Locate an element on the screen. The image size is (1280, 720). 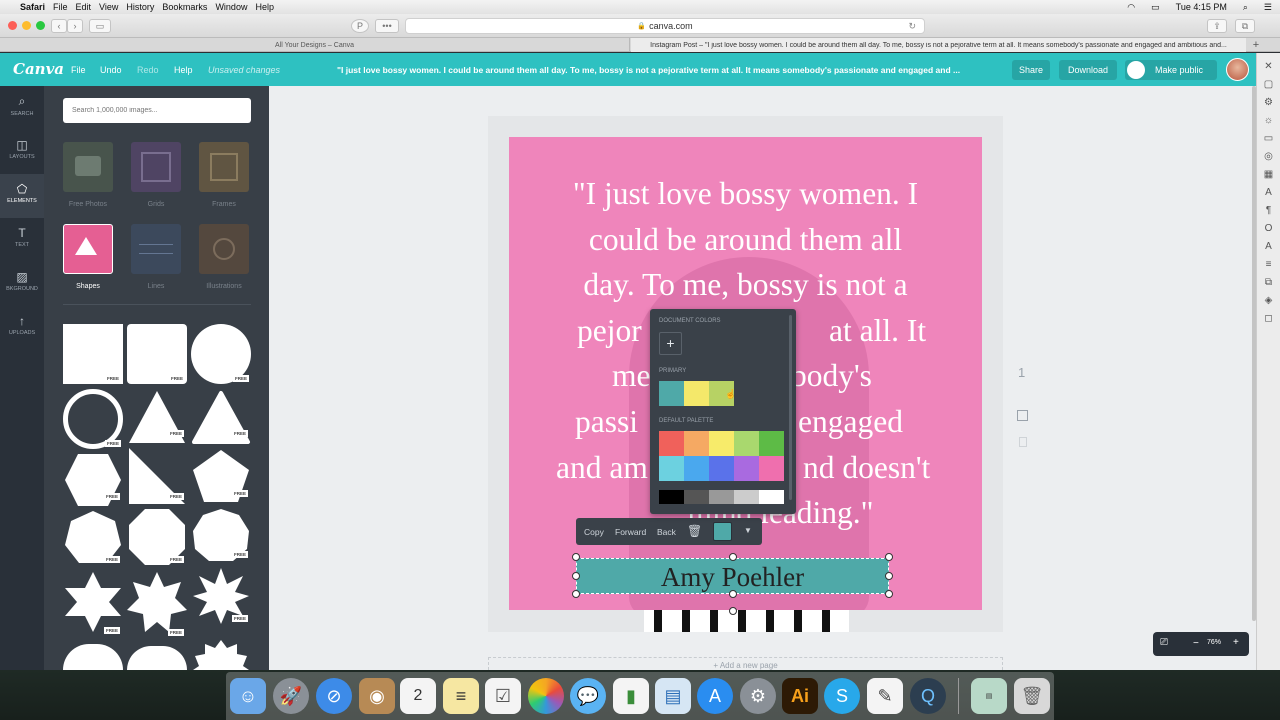
image-search-input is located at coordinates (157, 110).